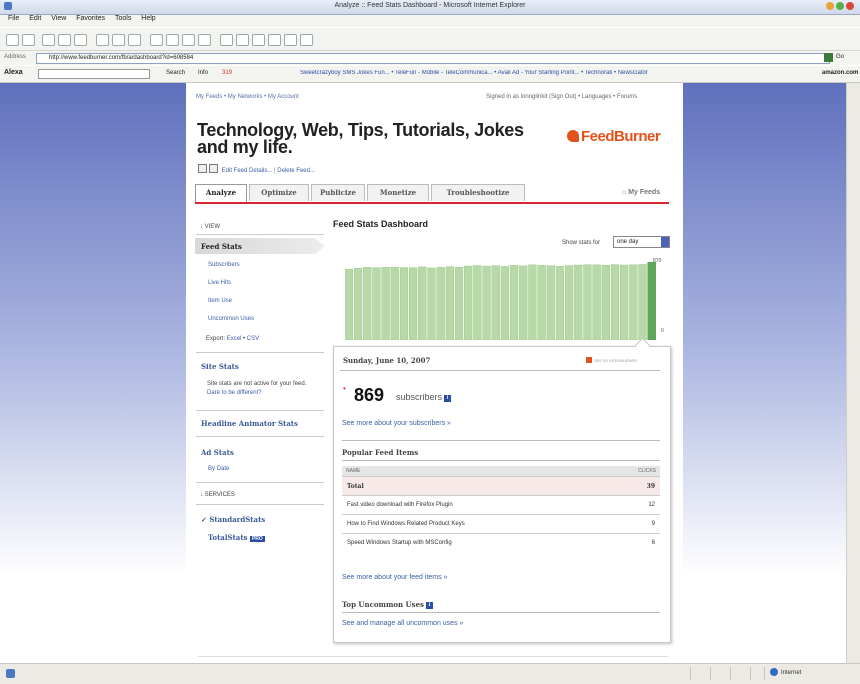  I want to click on go-label: Go, so click(840, 57).